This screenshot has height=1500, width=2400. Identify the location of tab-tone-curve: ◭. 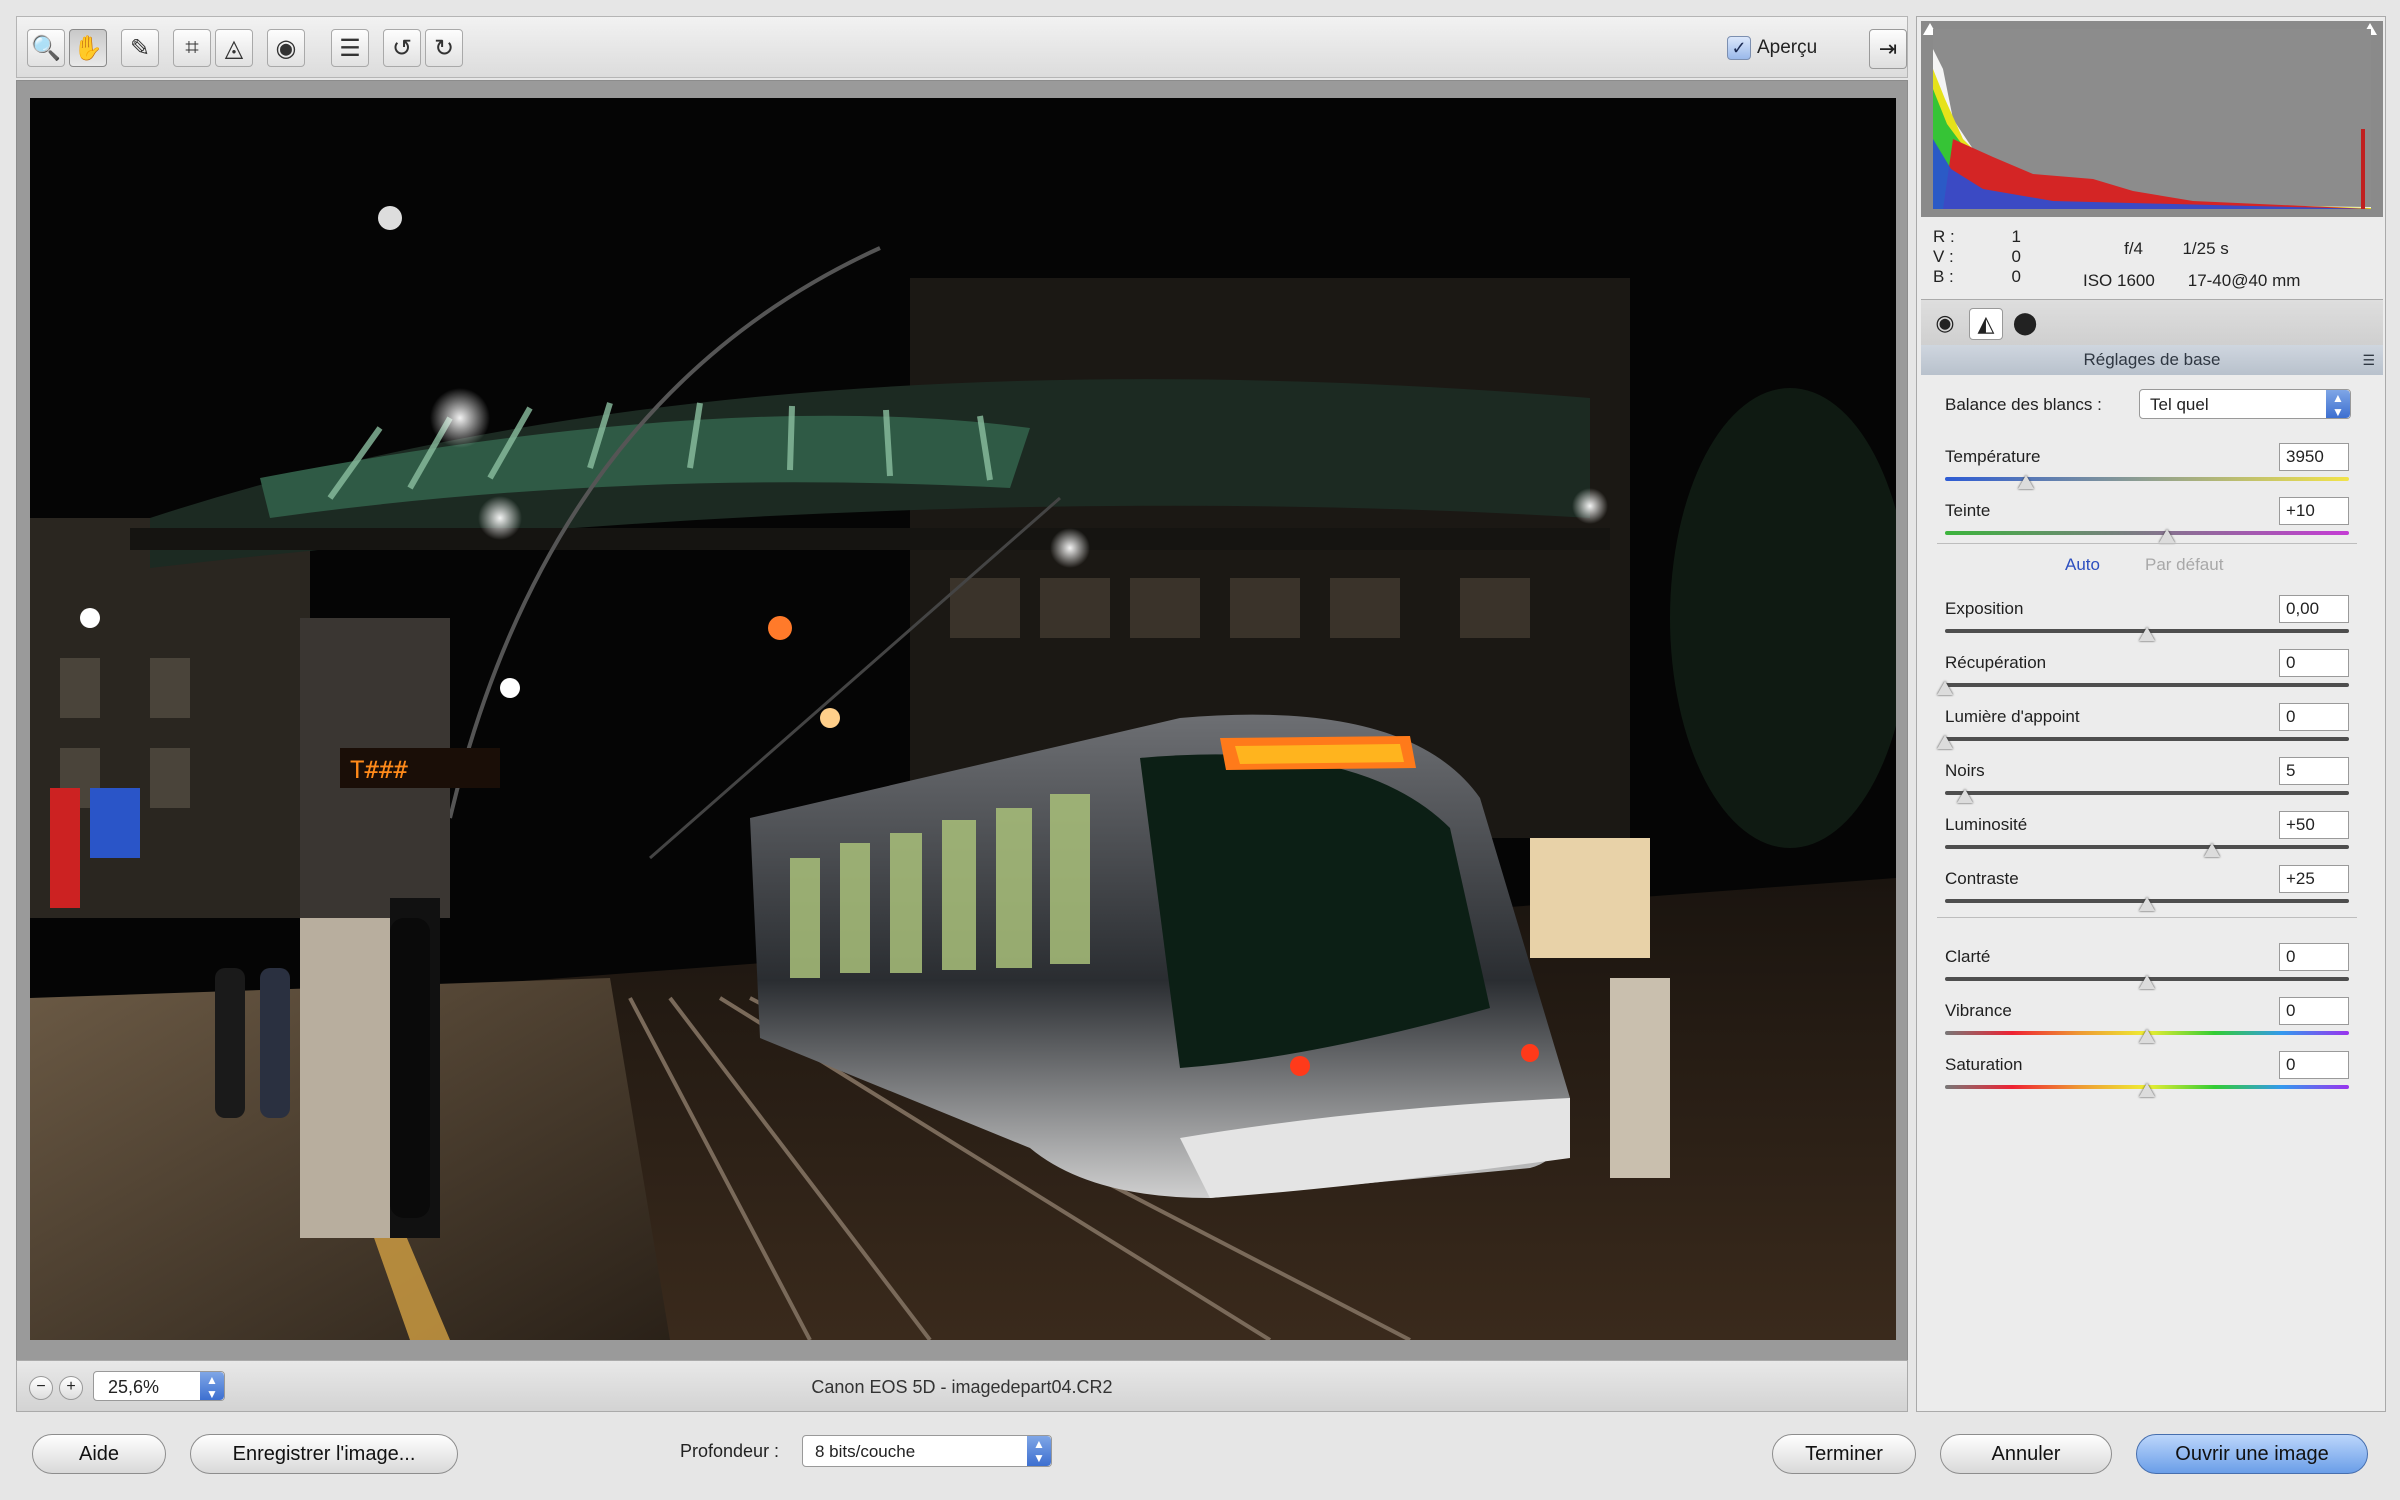
(1986, 324).